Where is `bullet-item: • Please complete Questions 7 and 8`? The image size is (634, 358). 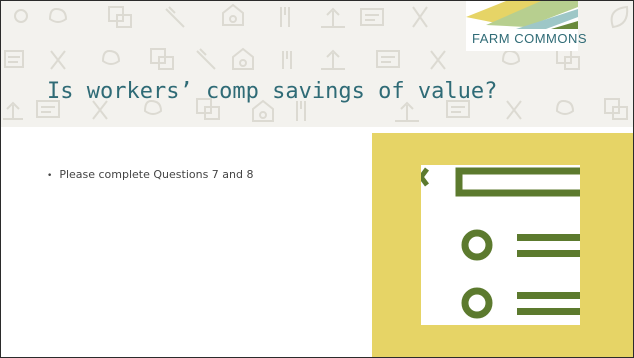
bullet-item: • Please complete Questions 7 and 8 is located at coordinates (150, 174).